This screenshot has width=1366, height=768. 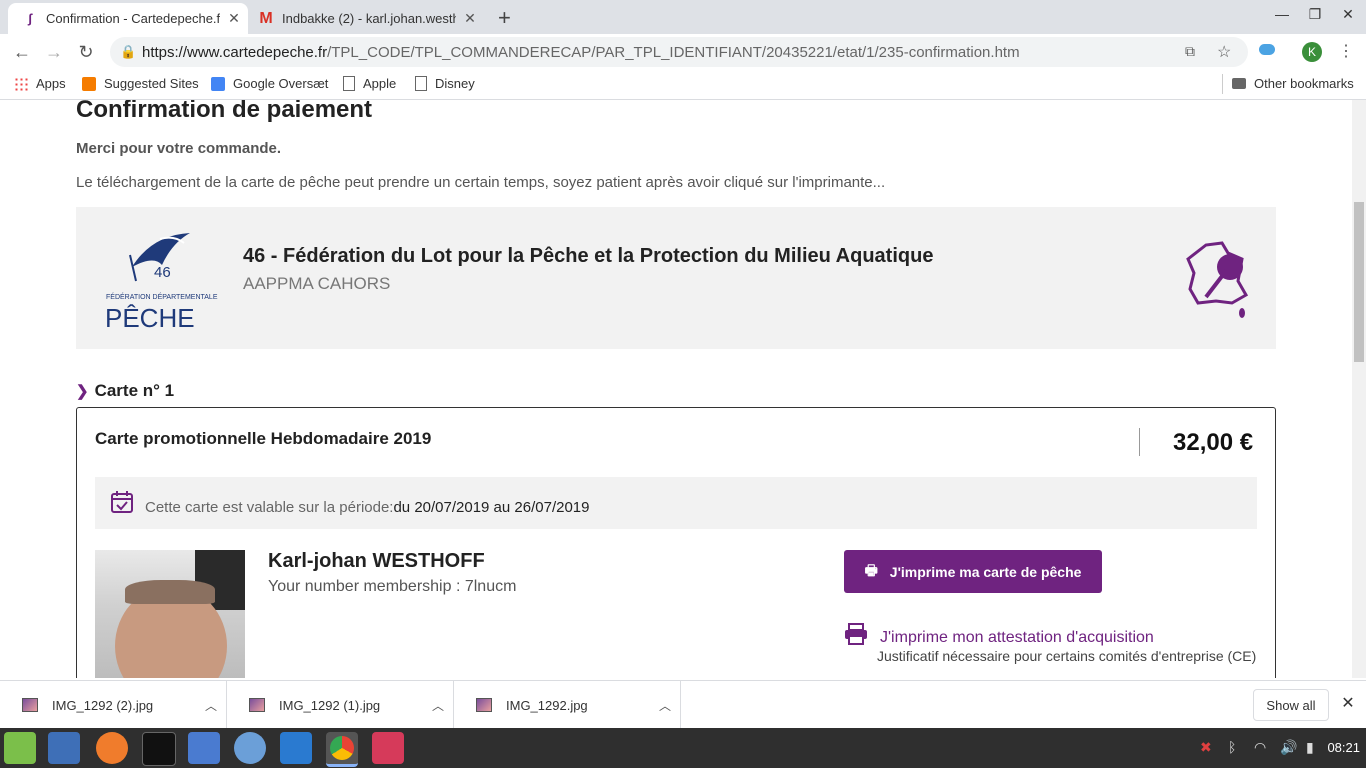 What do you see at coordinates (250, 748) in the screenshot?
I see `chromium-icon` at bounding box center [250, 748].